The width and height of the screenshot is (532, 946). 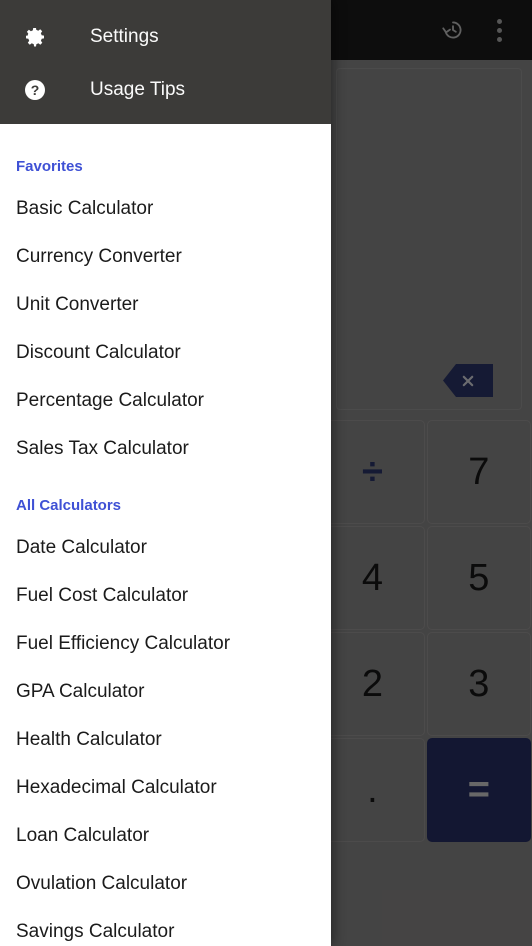 What do you see at coordinates (453, 30) in the screenshot?
I see `history-icon` at bounding box center [453, 30].